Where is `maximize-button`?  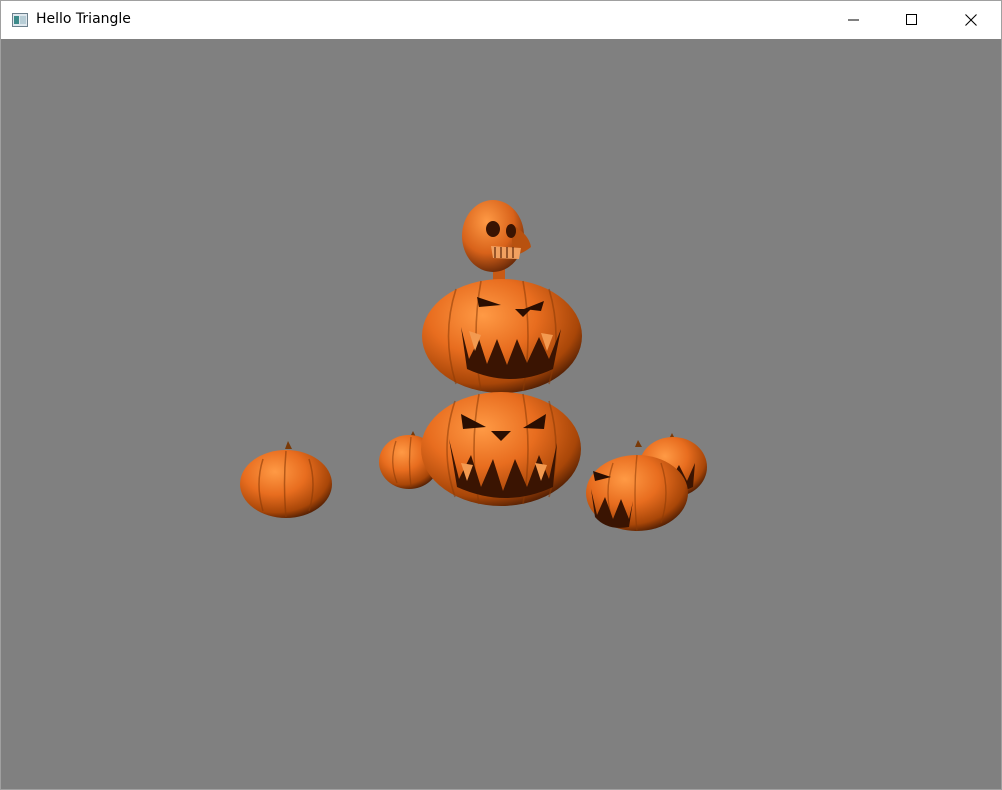
maximize-button is located at coordinates (912, 20).